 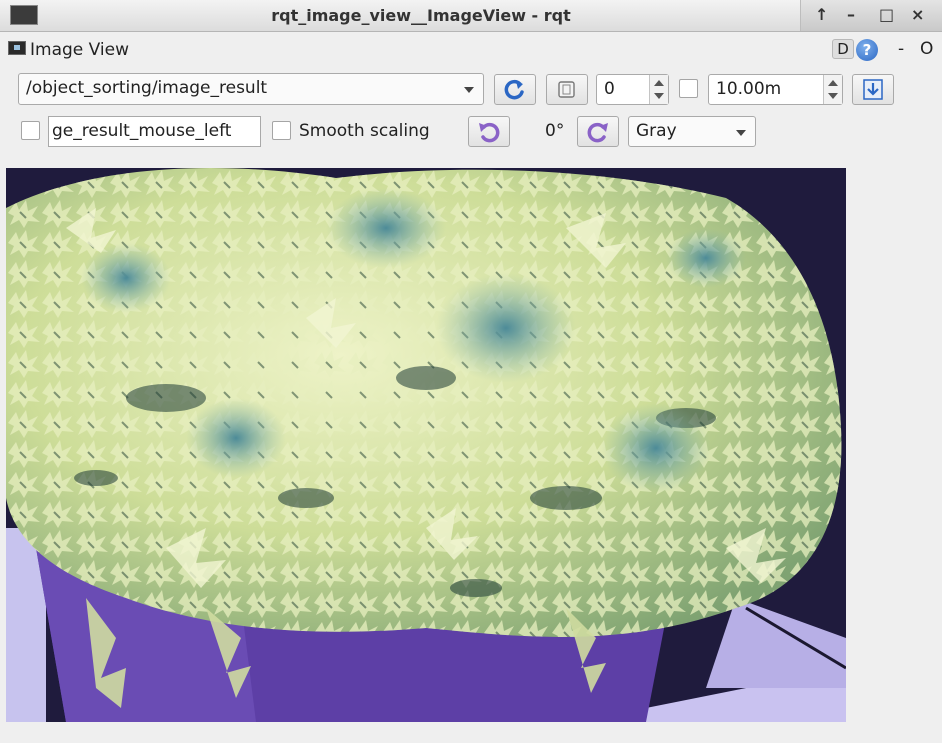 I want to click on colormap-value: Gray, so click(x=656, y=131).